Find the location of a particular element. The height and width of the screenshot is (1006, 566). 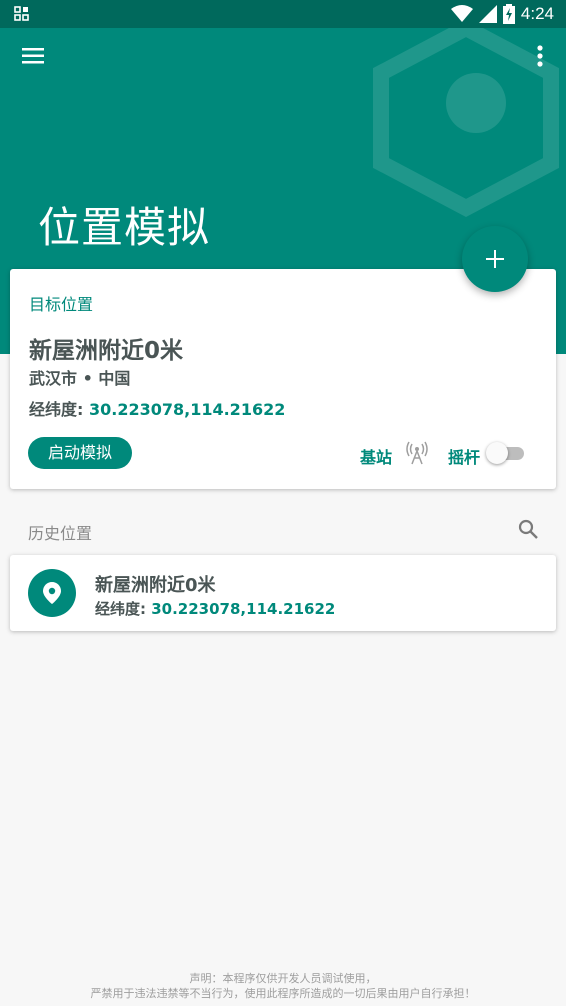

page-title: 位置模拟 is located at coordinates (124, 227).